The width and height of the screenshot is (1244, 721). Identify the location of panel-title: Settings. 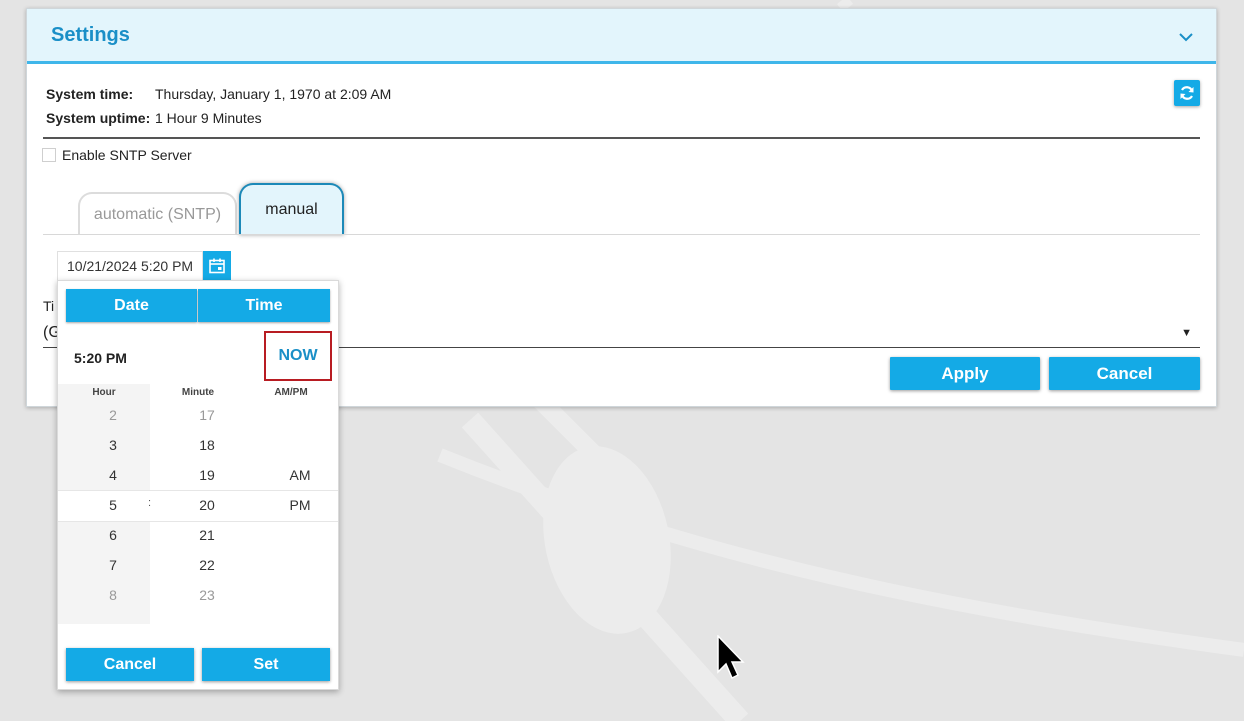
(90, 35).